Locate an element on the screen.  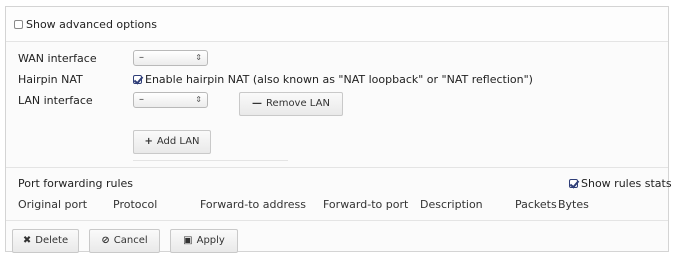
show-rules-stats-toggle: Show rules stats is located at coordinates (620, 183).